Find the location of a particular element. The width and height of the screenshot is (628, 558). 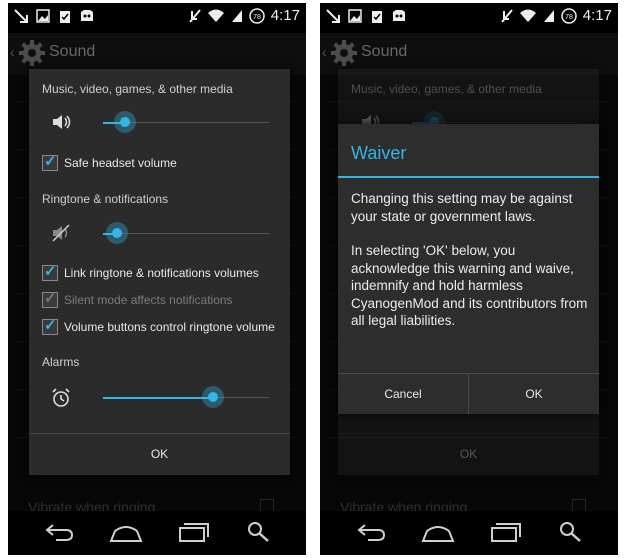

link-volumes-label: Link ringtone & notifications volumes is located at coordinates (161, 273).